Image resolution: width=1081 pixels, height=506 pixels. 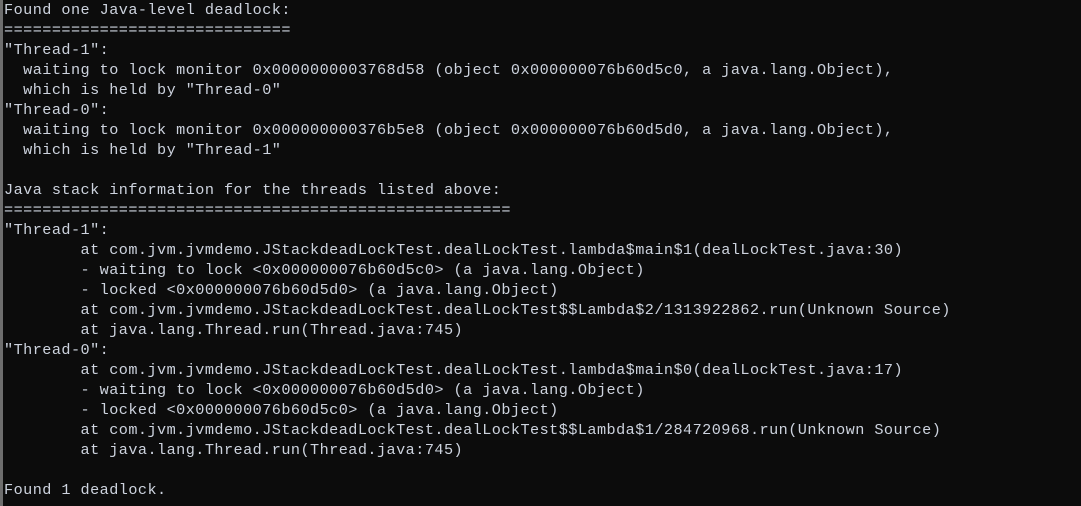 What do you see at coordinates (143, 150) in the screenshot?
I see `console-line: which is held by "Thread-1"` at bounding box center [143, 150].